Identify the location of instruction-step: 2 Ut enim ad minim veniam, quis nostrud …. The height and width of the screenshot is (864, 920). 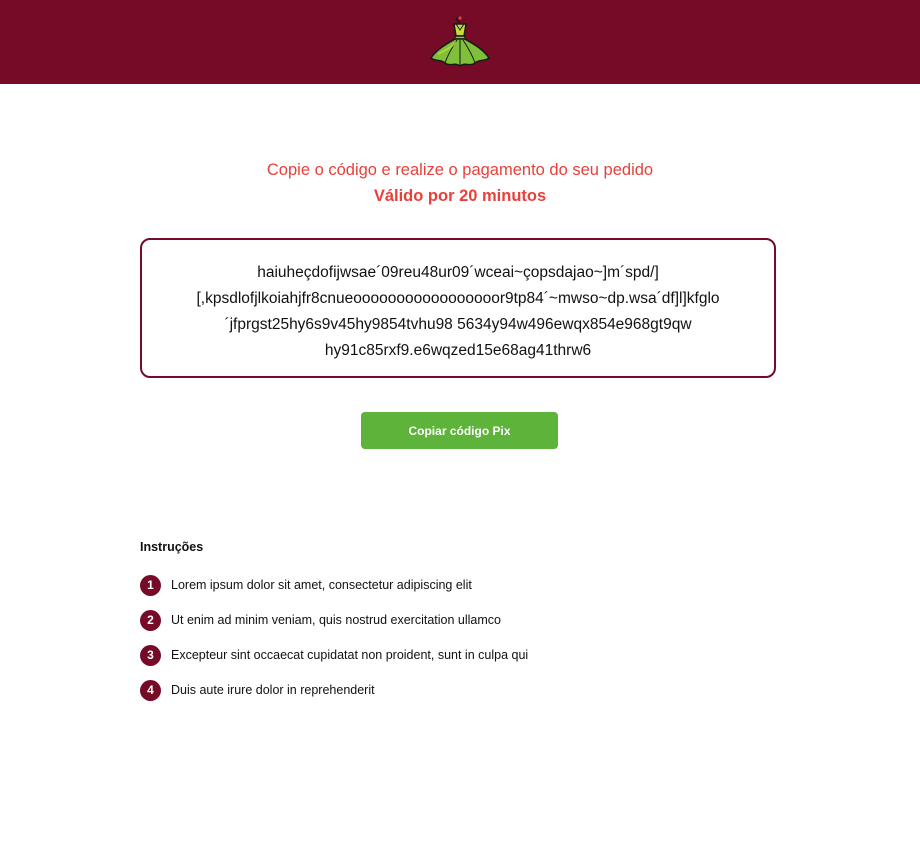
(440, 620).